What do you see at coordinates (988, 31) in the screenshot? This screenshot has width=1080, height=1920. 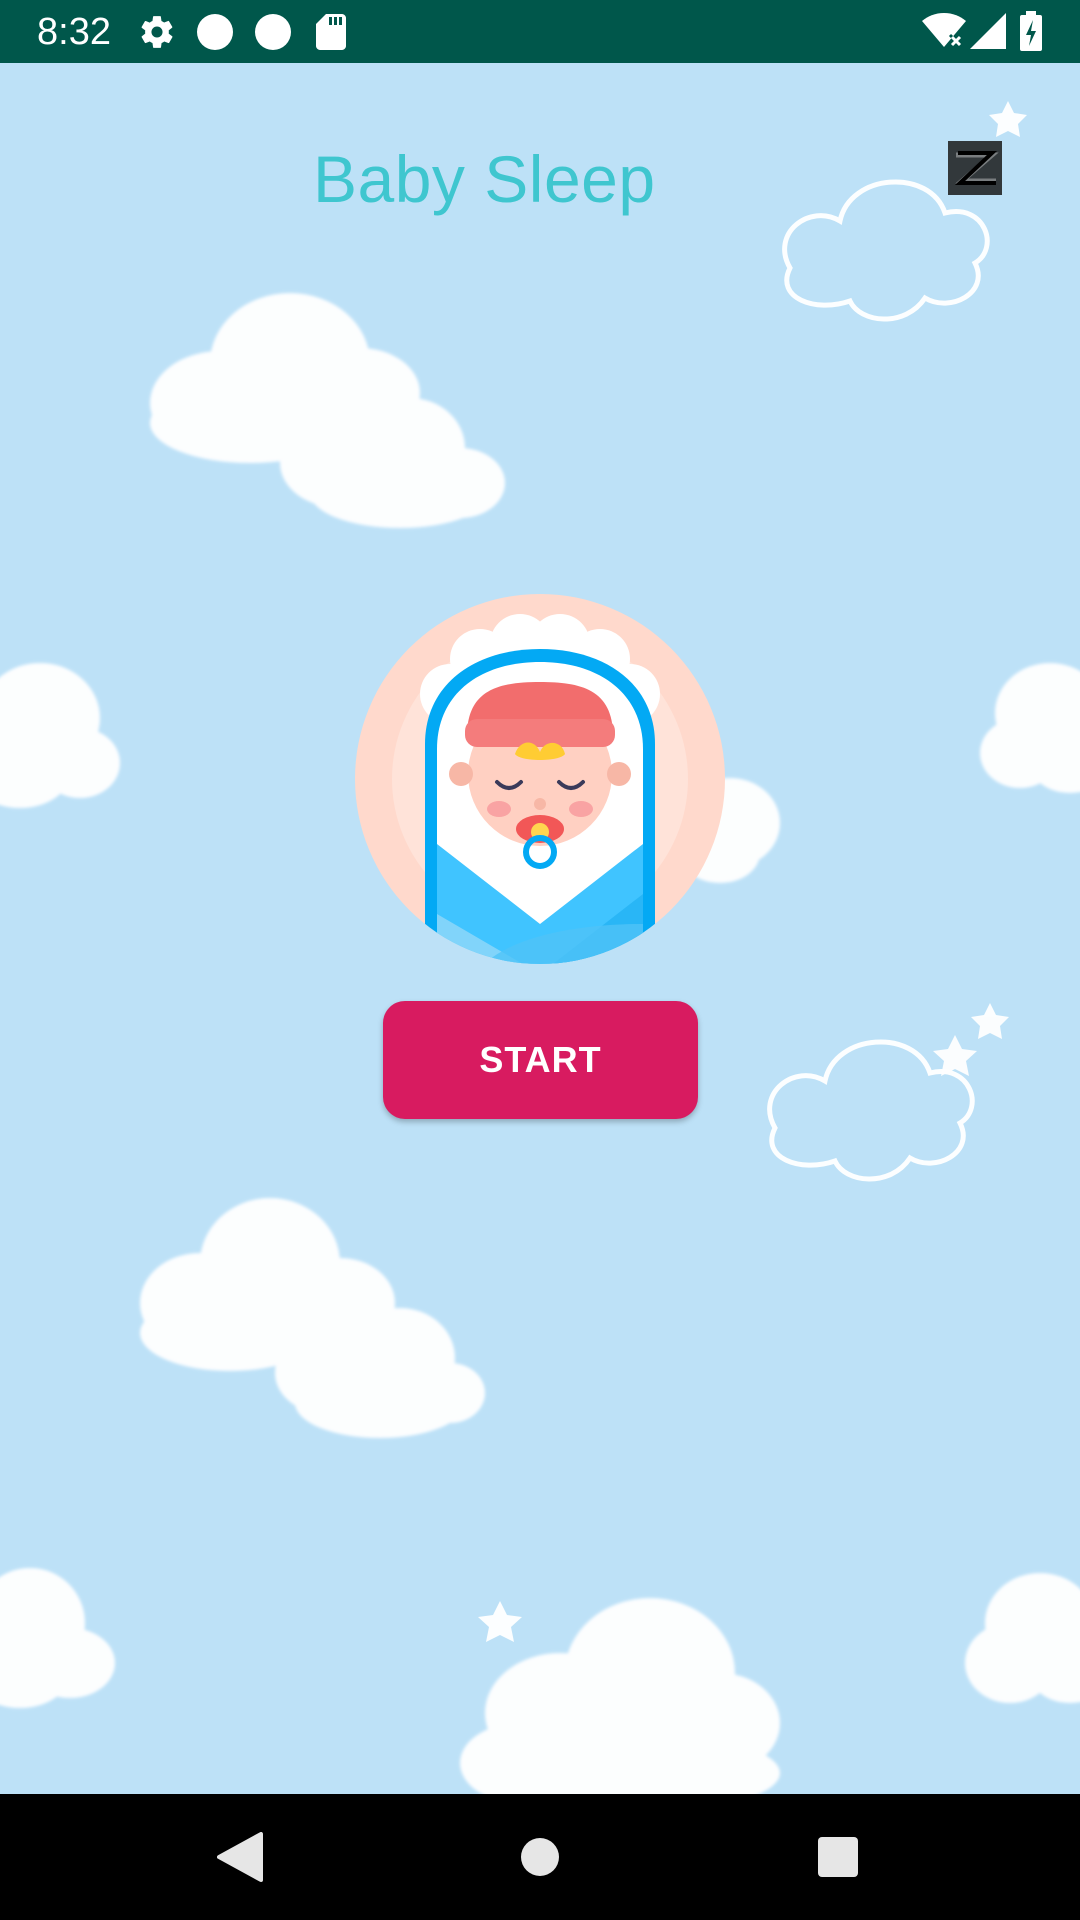 I see `signal-icon` at bounding box center [988, 31].